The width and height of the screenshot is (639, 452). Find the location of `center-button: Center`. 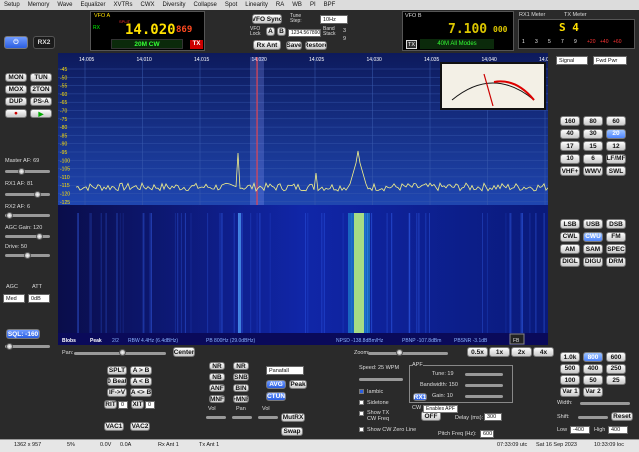

center-button: Center is located at coordinates (184, 352).